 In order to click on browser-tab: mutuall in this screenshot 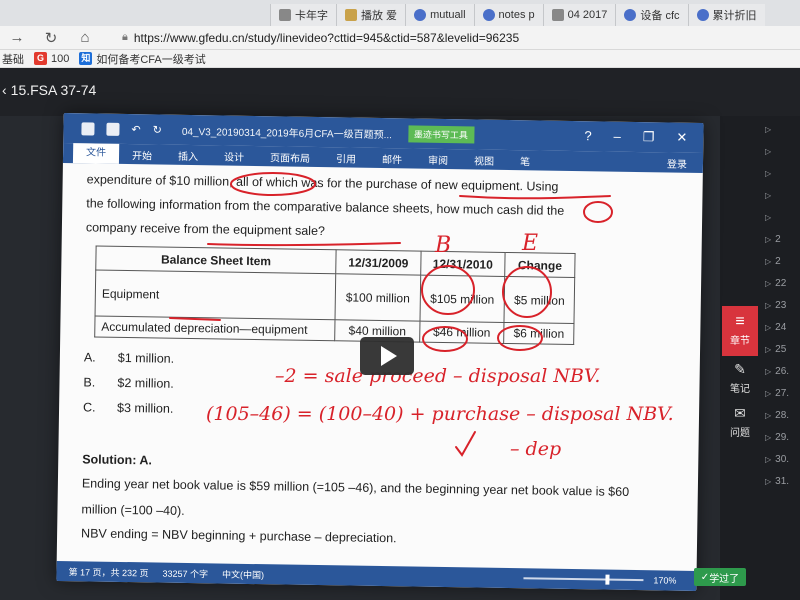, I will do `click(439, 15)`.